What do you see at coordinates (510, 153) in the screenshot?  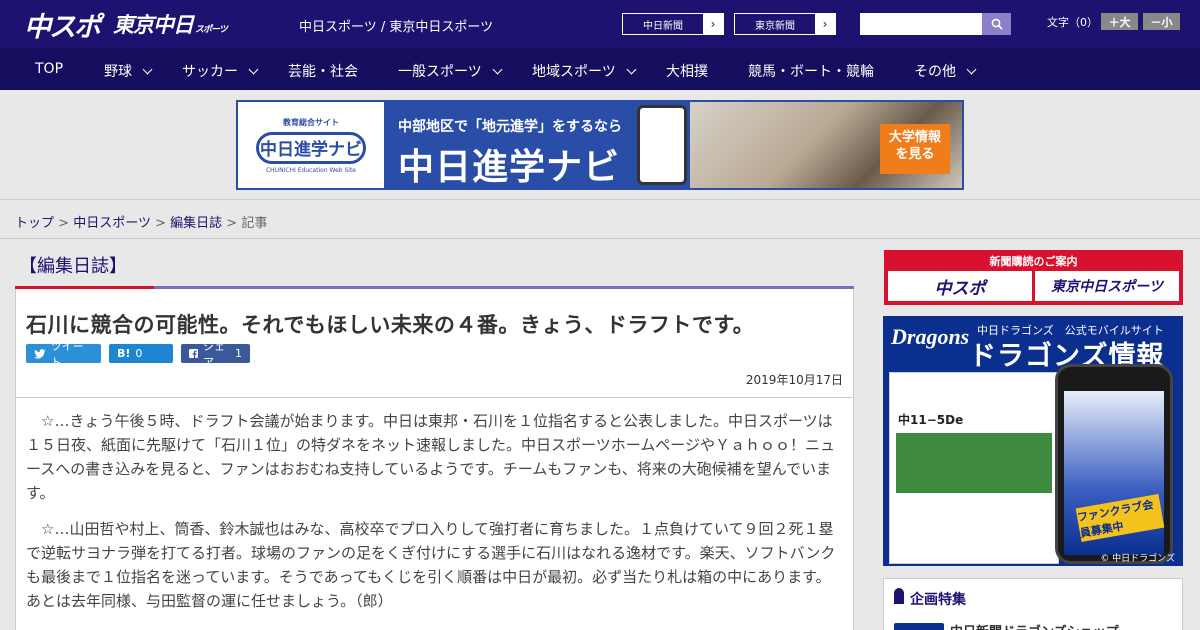 I see `banner-copy: 中部地区で「地元進学」をするなら 中日進学ナビ` at bounding box center [510, 153].